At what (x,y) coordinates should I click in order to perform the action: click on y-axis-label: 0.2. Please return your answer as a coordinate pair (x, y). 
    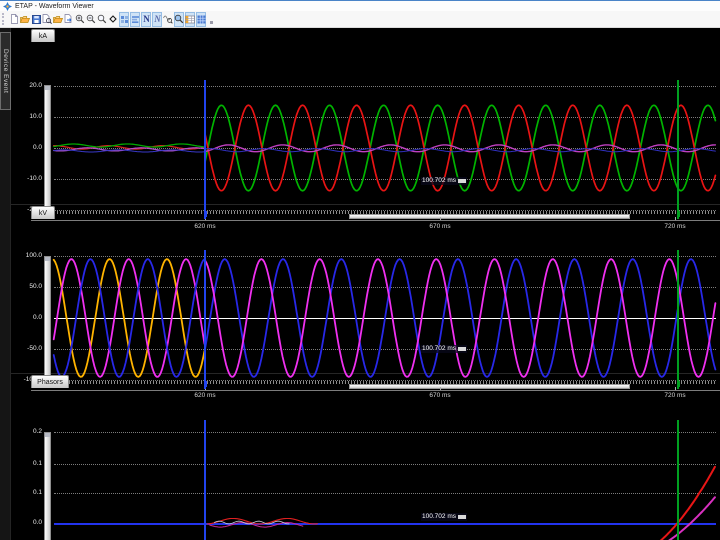
    Looking at the image, I should click on (37, 431).